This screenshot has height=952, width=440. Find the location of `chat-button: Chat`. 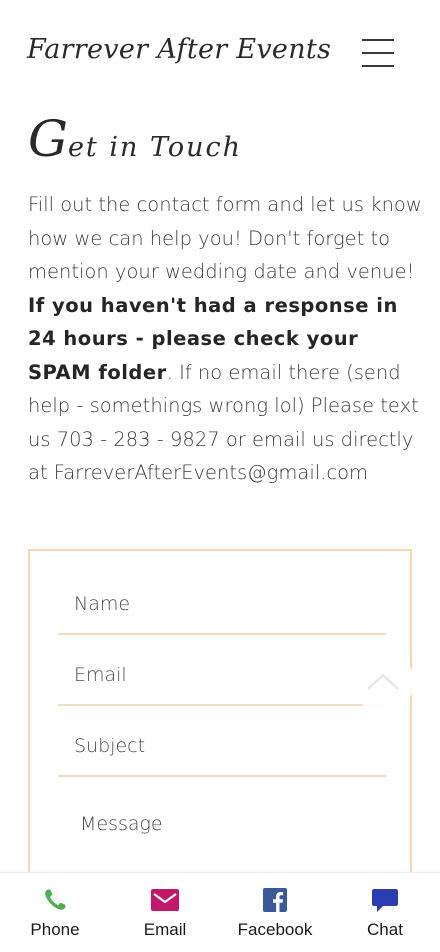

chat-button: Chat is located at coordinates (385, 912).